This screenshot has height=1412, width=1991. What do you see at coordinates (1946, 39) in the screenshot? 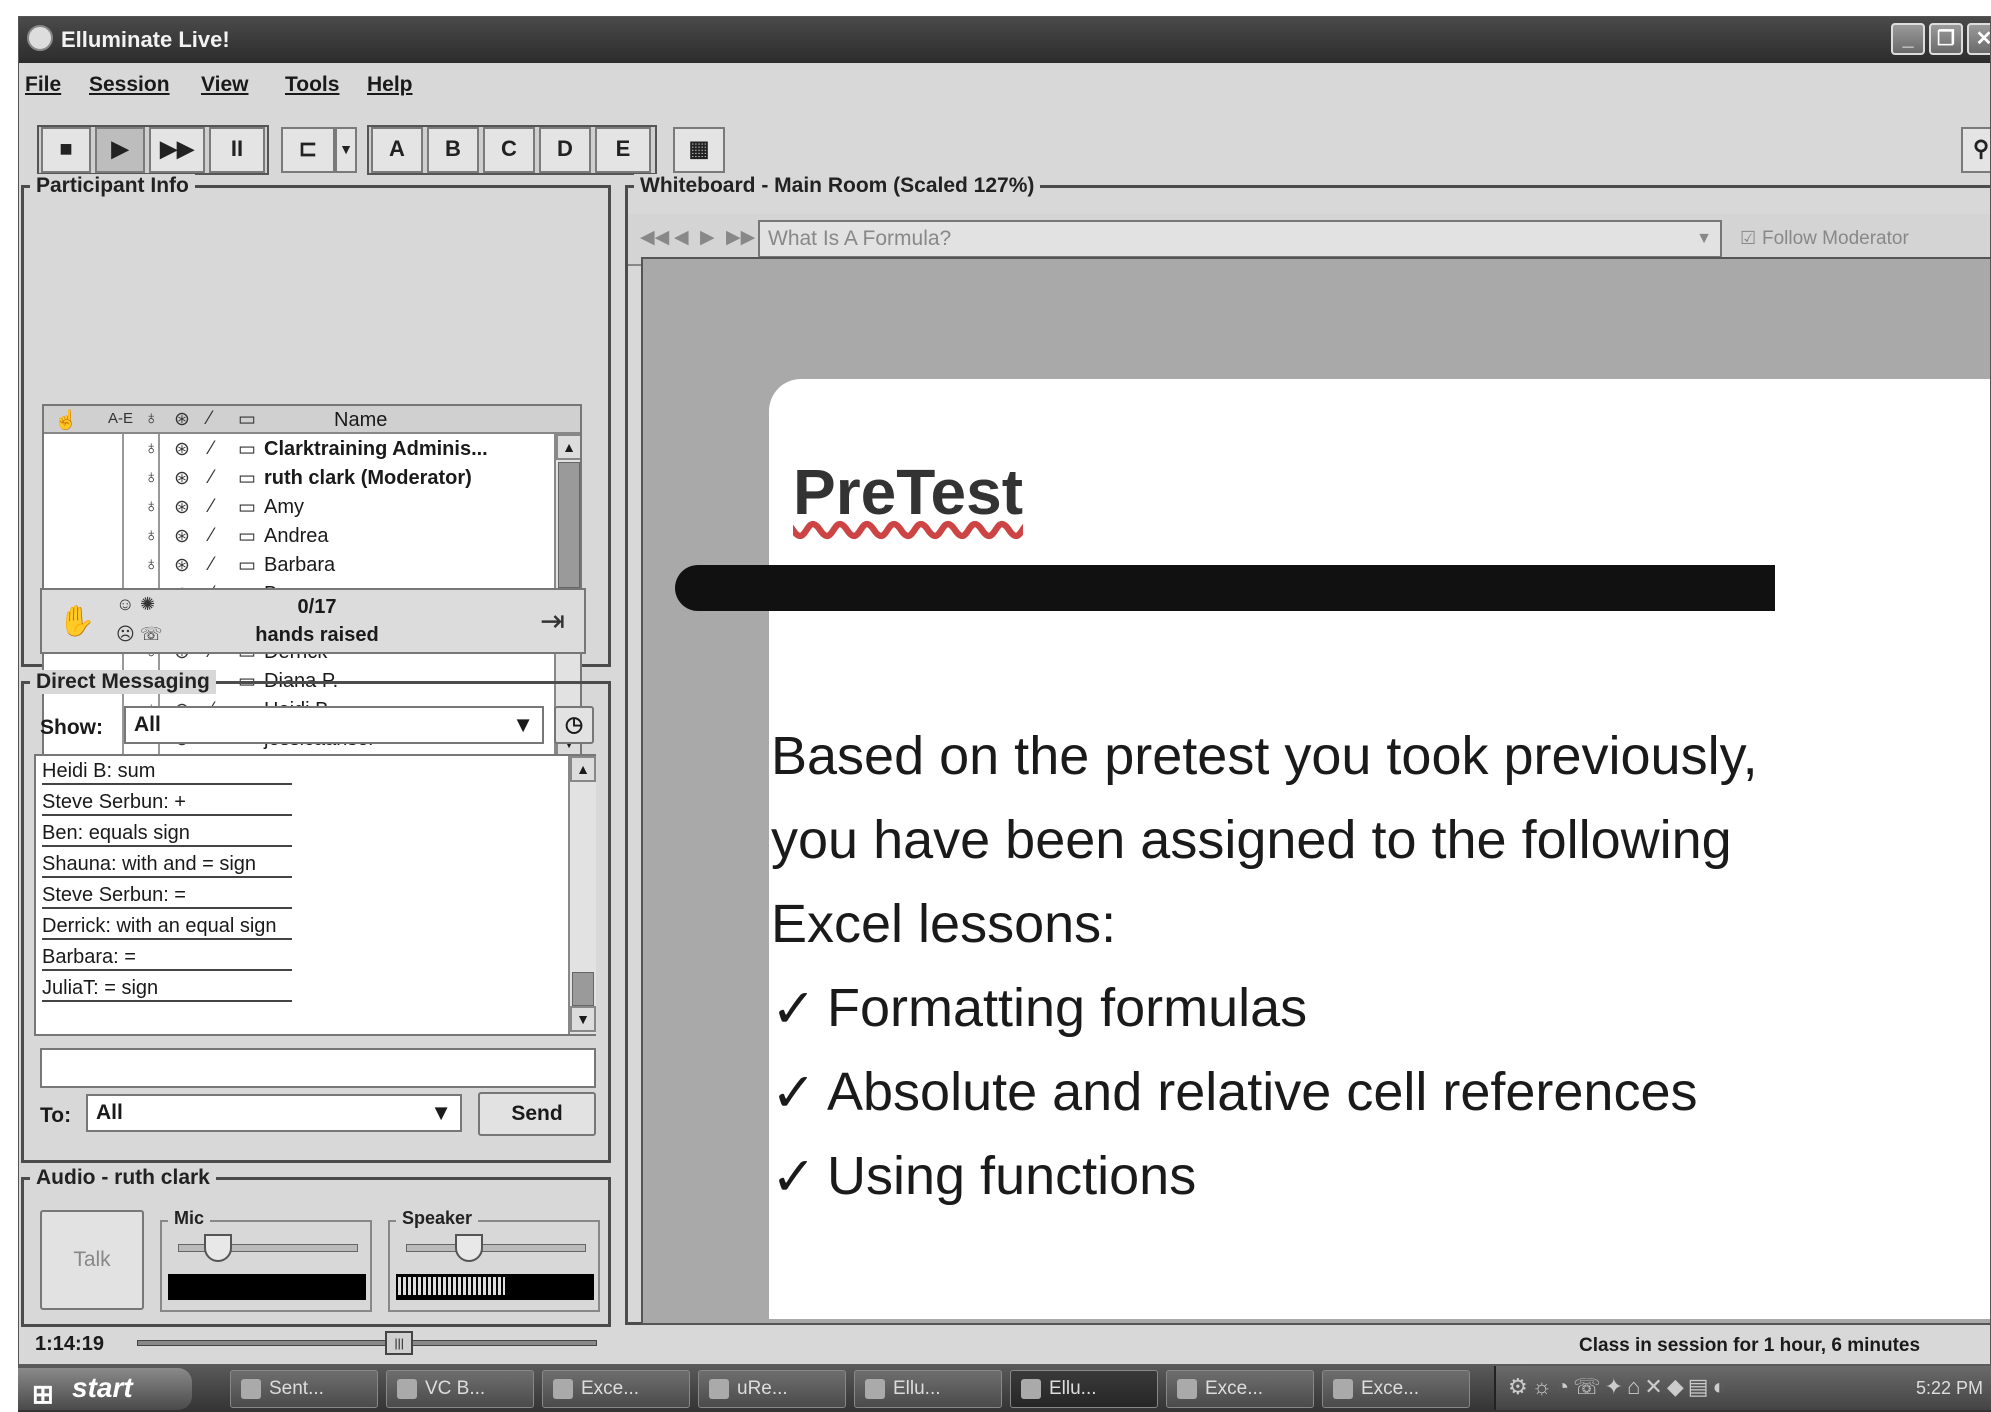
I see `restore-icon: ❐` at bounding box center [1946, 39].